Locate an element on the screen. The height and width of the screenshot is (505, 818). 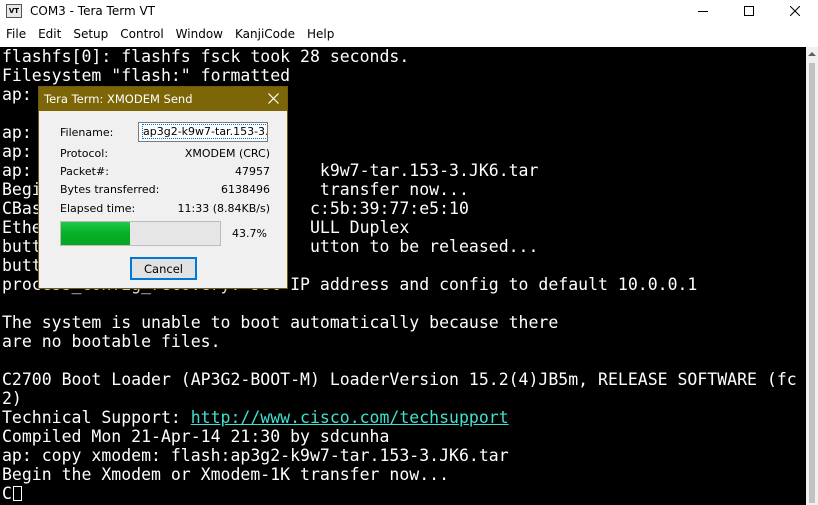
packet-row: Packet#: 47957 is located at coordinates (165, 173).